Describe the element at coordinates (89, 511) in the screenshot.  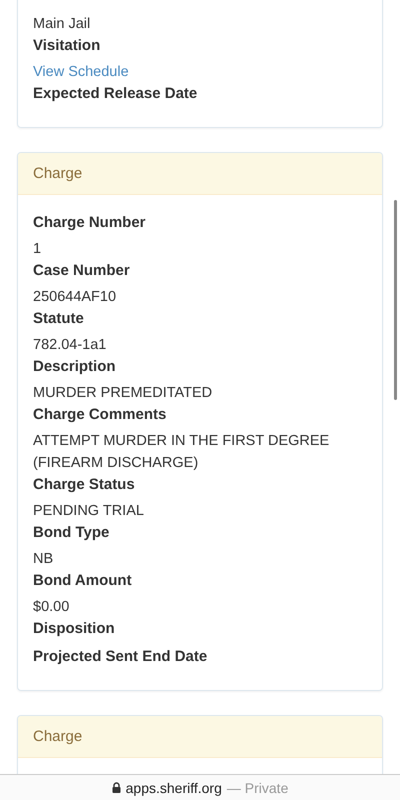
I see `field-value: PENDING TRIAL` at that location.